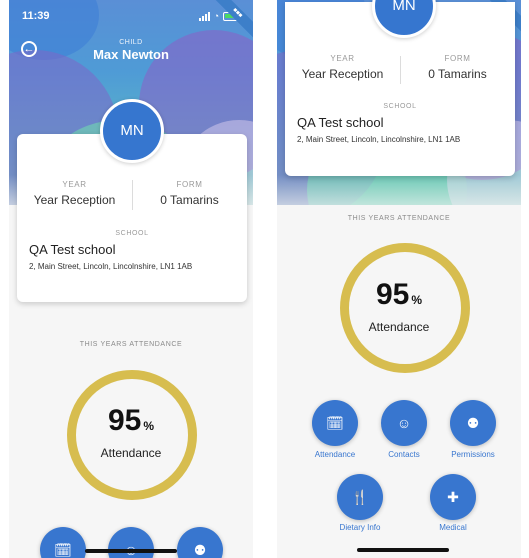 The height and width of the screenshot is (558, 529). I want to click on status-bar: 11:39 ◔, so click(131, 17).